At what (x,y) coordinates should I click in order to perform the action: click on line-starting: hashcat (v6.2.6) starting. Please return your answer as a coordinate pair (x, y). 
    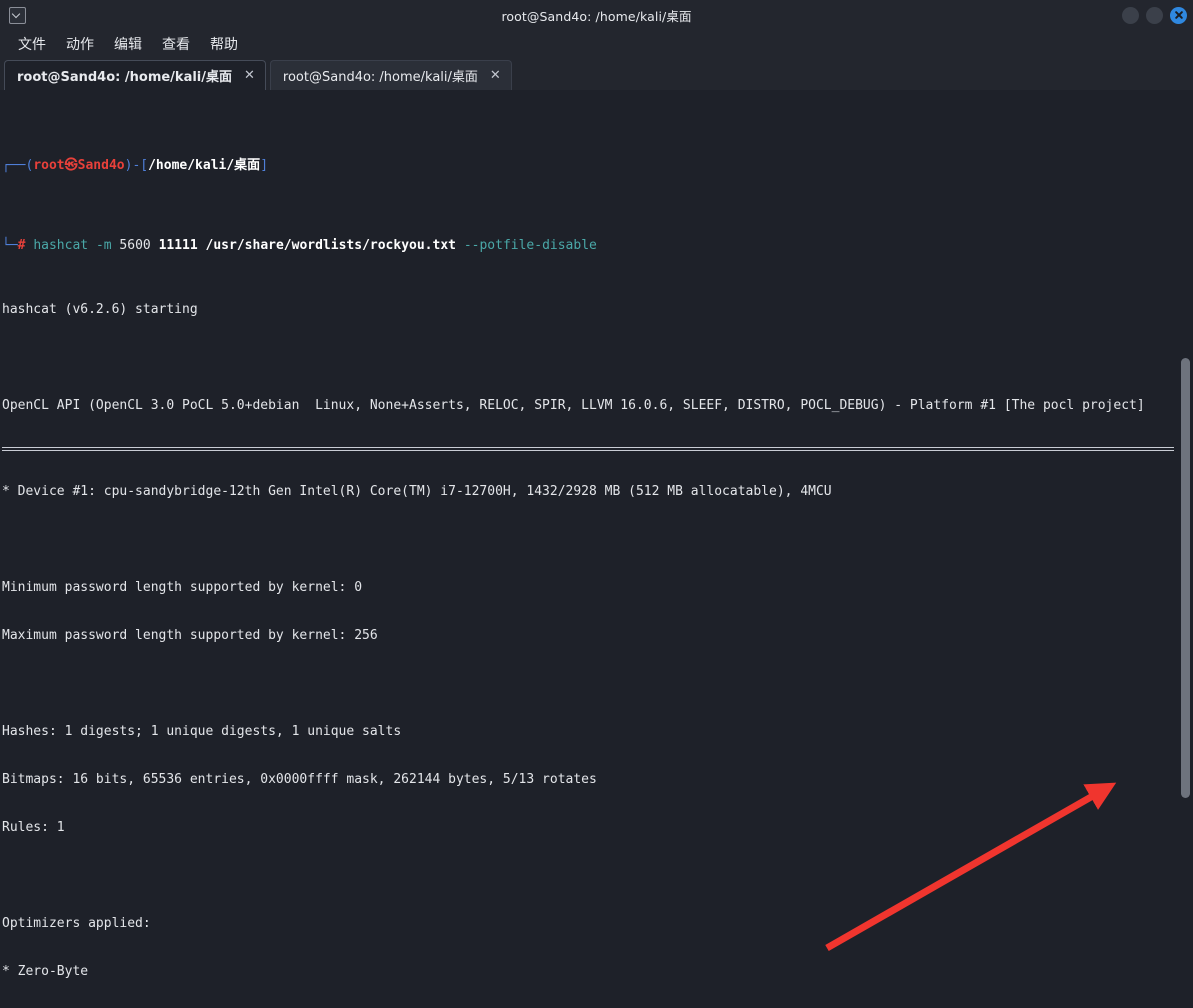
    Looking at the image, I should click on (100, 309).